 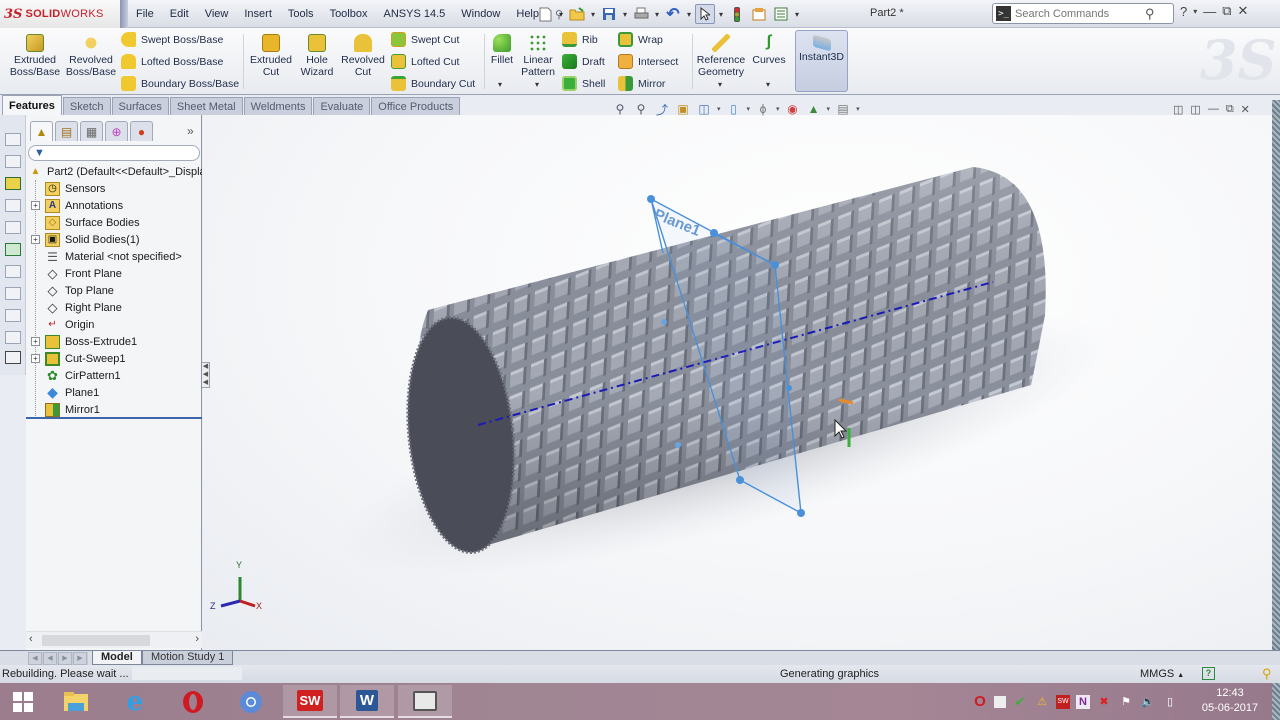 I want to click on dimxpert-manager-tab: ⊕, so click(x=116, y=131).